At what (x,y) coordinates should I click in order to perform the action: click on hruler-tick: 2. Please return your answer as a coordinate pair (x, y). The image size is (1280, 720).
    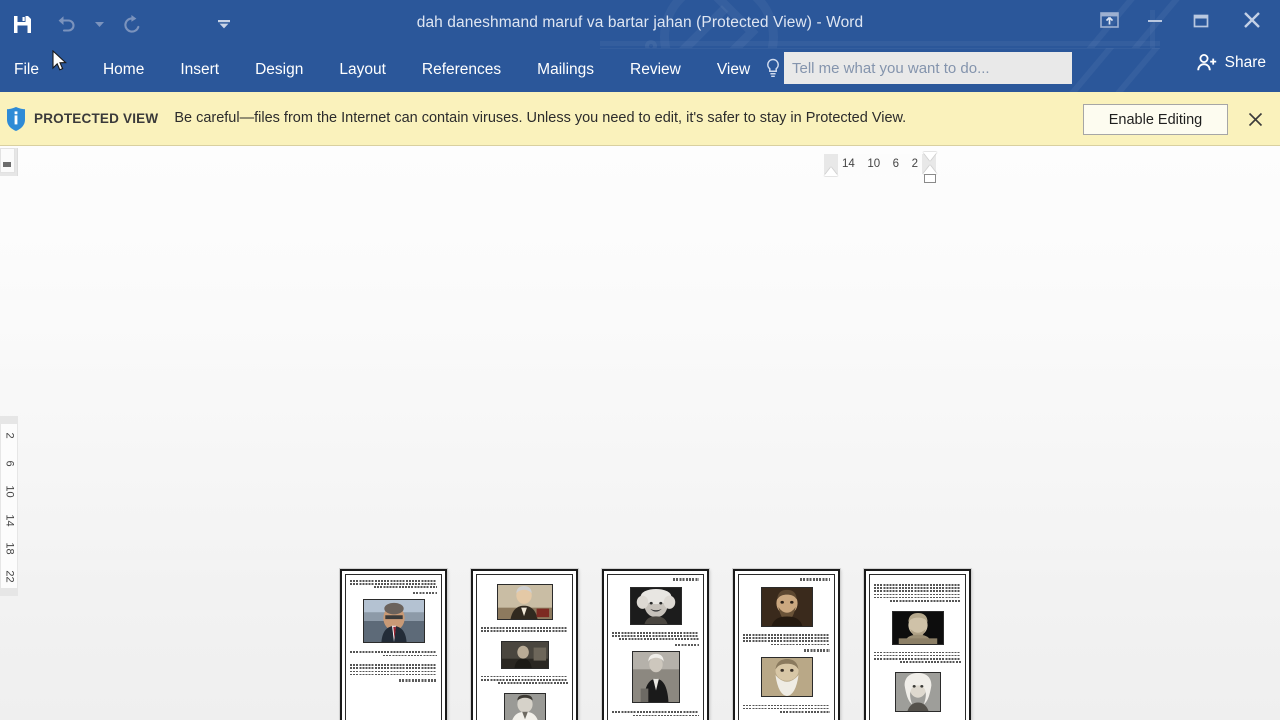
    Looking at the image, I should click on (914, 164).